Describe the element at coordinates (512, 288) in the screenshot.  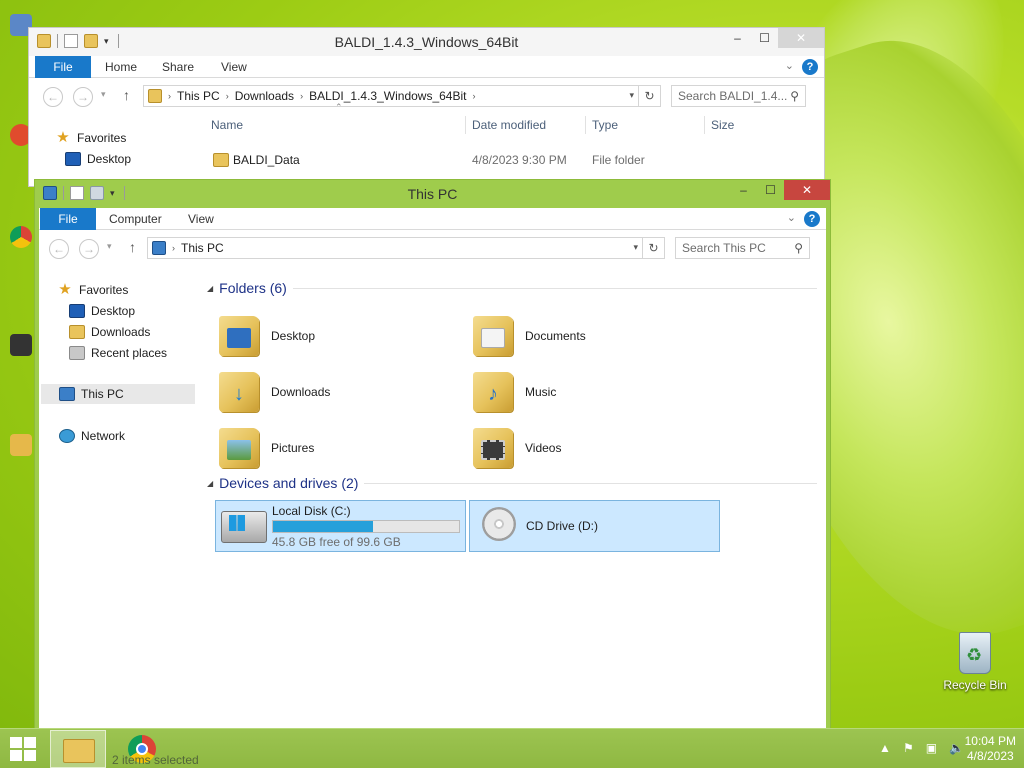
I see `group-folders: ◢ Folders (6)` at that location.